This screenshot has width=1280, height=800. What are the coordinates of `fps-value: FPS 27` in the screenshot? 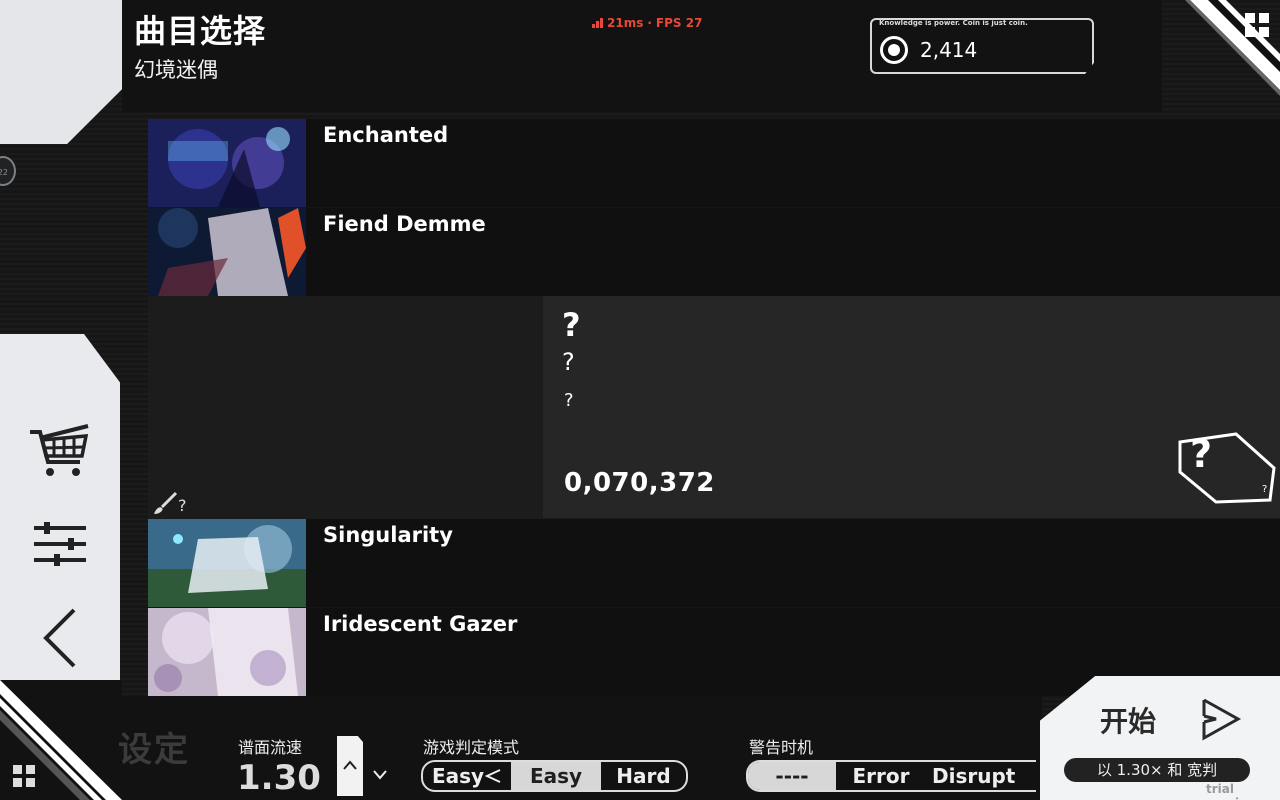 It's located at (679, 23).